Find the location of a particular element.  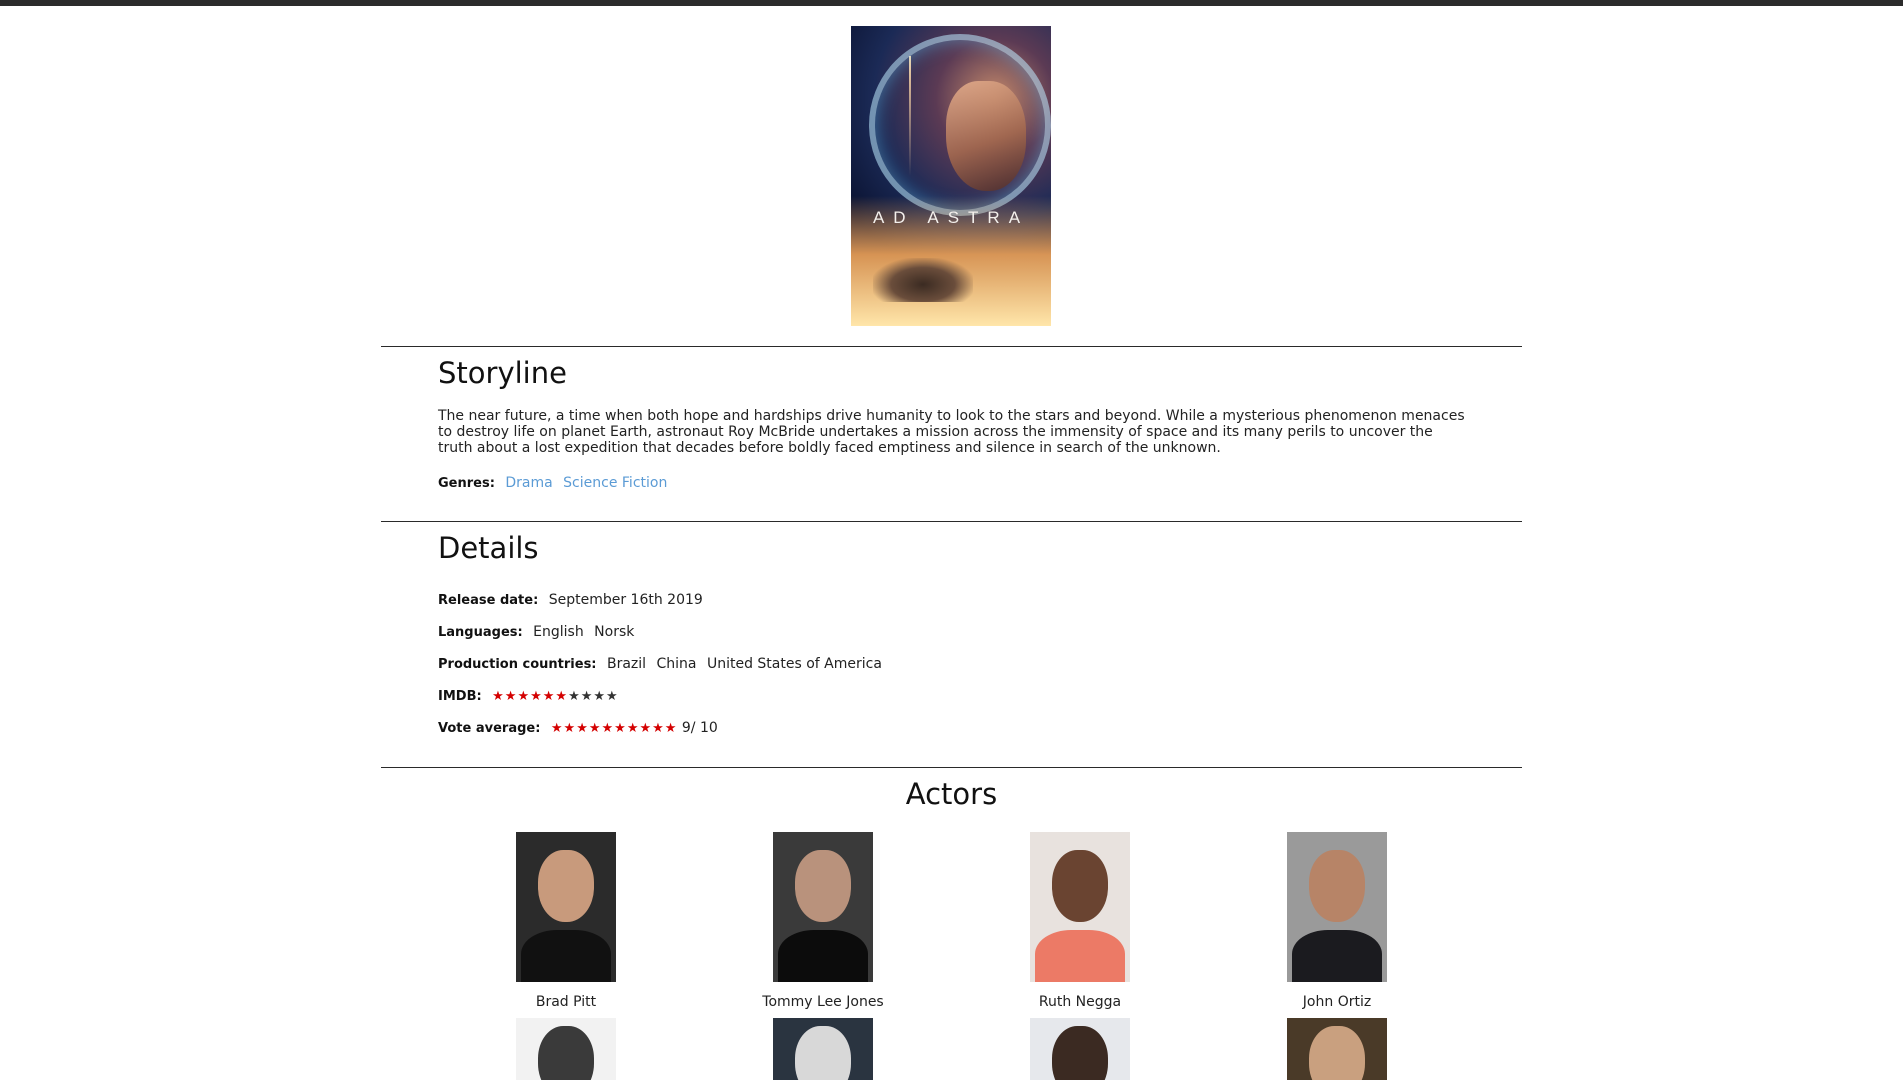

vote-average-stars: ★★★★★★★★★★ is located at coordinates (614, 728).